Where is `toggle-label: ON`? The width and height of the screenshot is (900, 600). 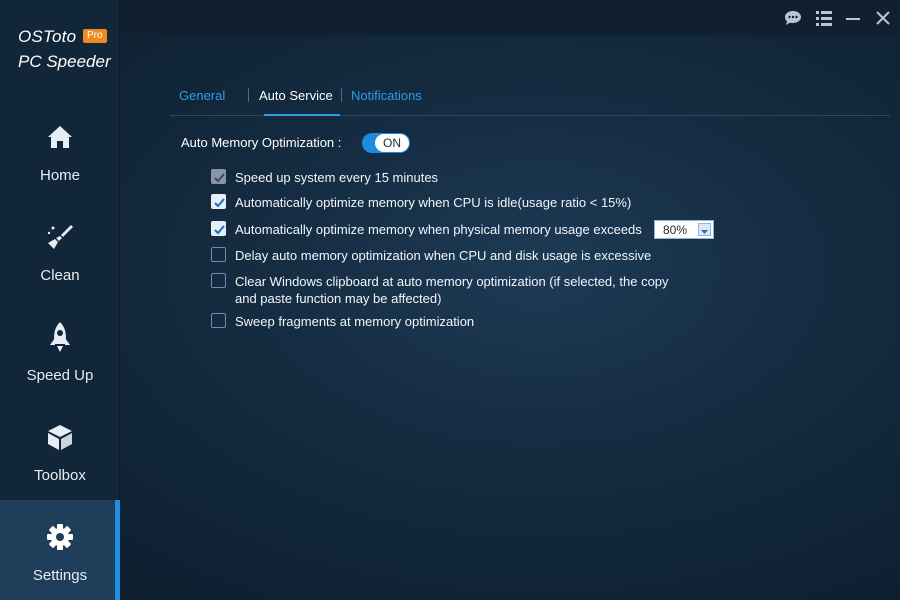 toggle-label: ON is located at coordinates (392, 143).